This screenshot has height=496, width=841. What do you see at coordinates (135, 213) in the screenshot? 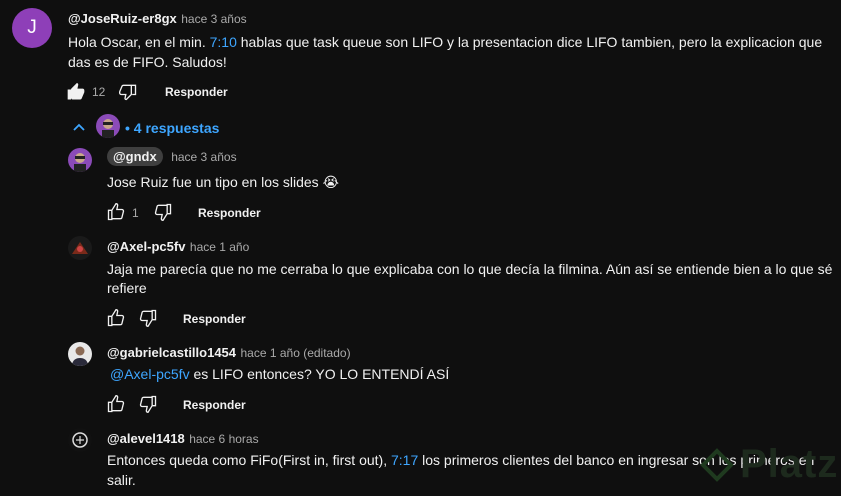
I see `like-count: 1` at bounding box center [135, 213].